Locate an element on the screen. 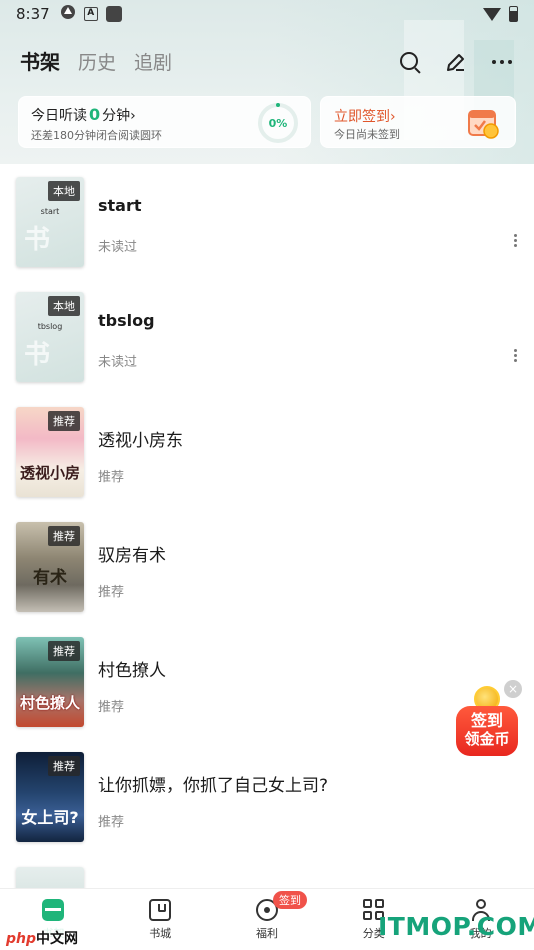 The image size is (534, 950). nav-bookstore: 书城 is located at coordinates (160, 919).